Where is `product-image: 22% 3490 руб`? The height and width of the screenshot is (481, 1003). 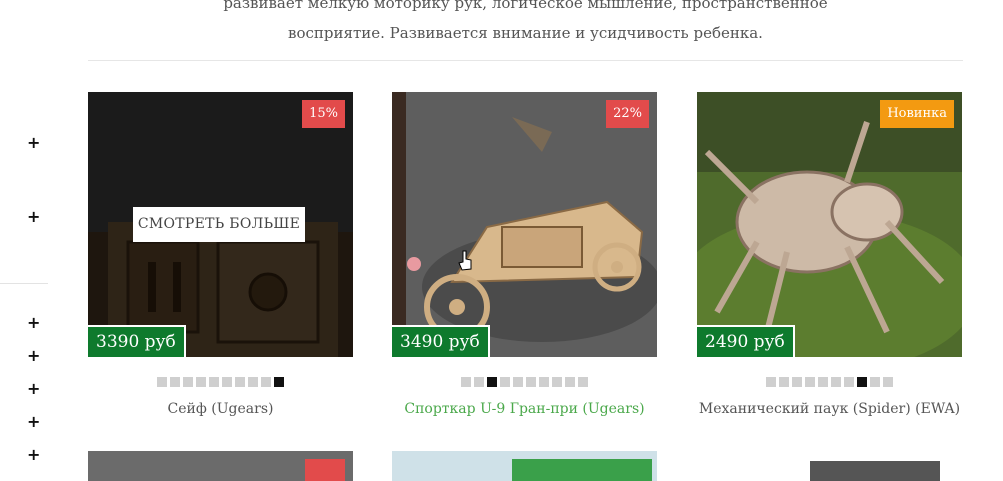
product-image: 22% 3490 руб is located at coordinates (524, 224).